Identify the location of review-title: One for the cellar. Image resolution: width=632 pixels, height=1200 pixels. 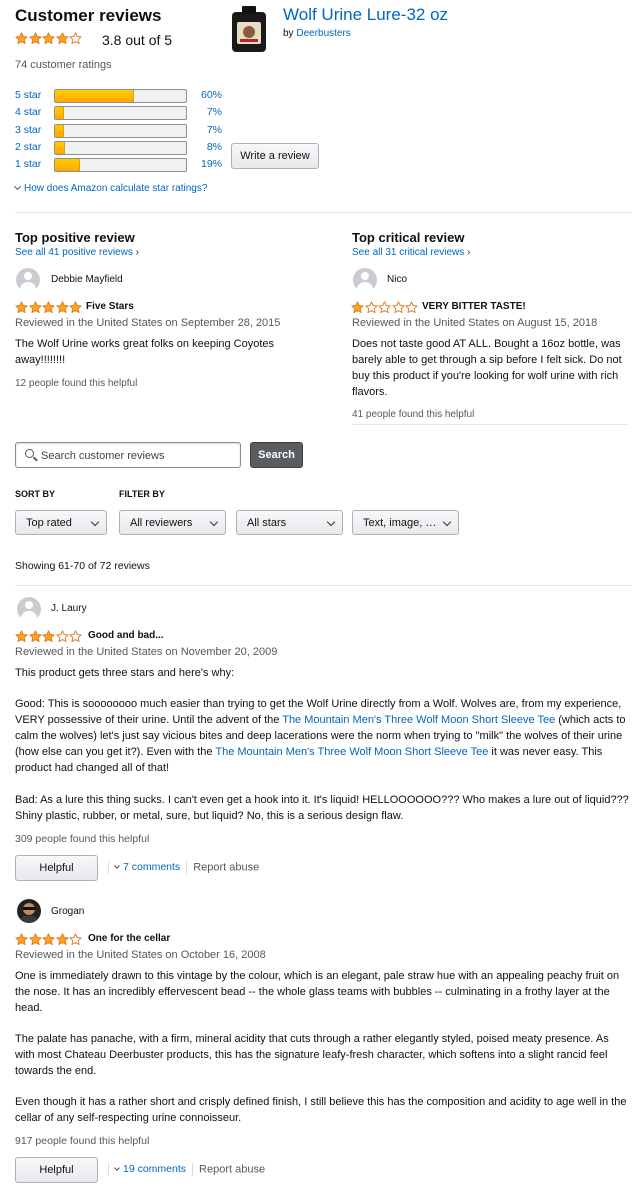
(129, 938).